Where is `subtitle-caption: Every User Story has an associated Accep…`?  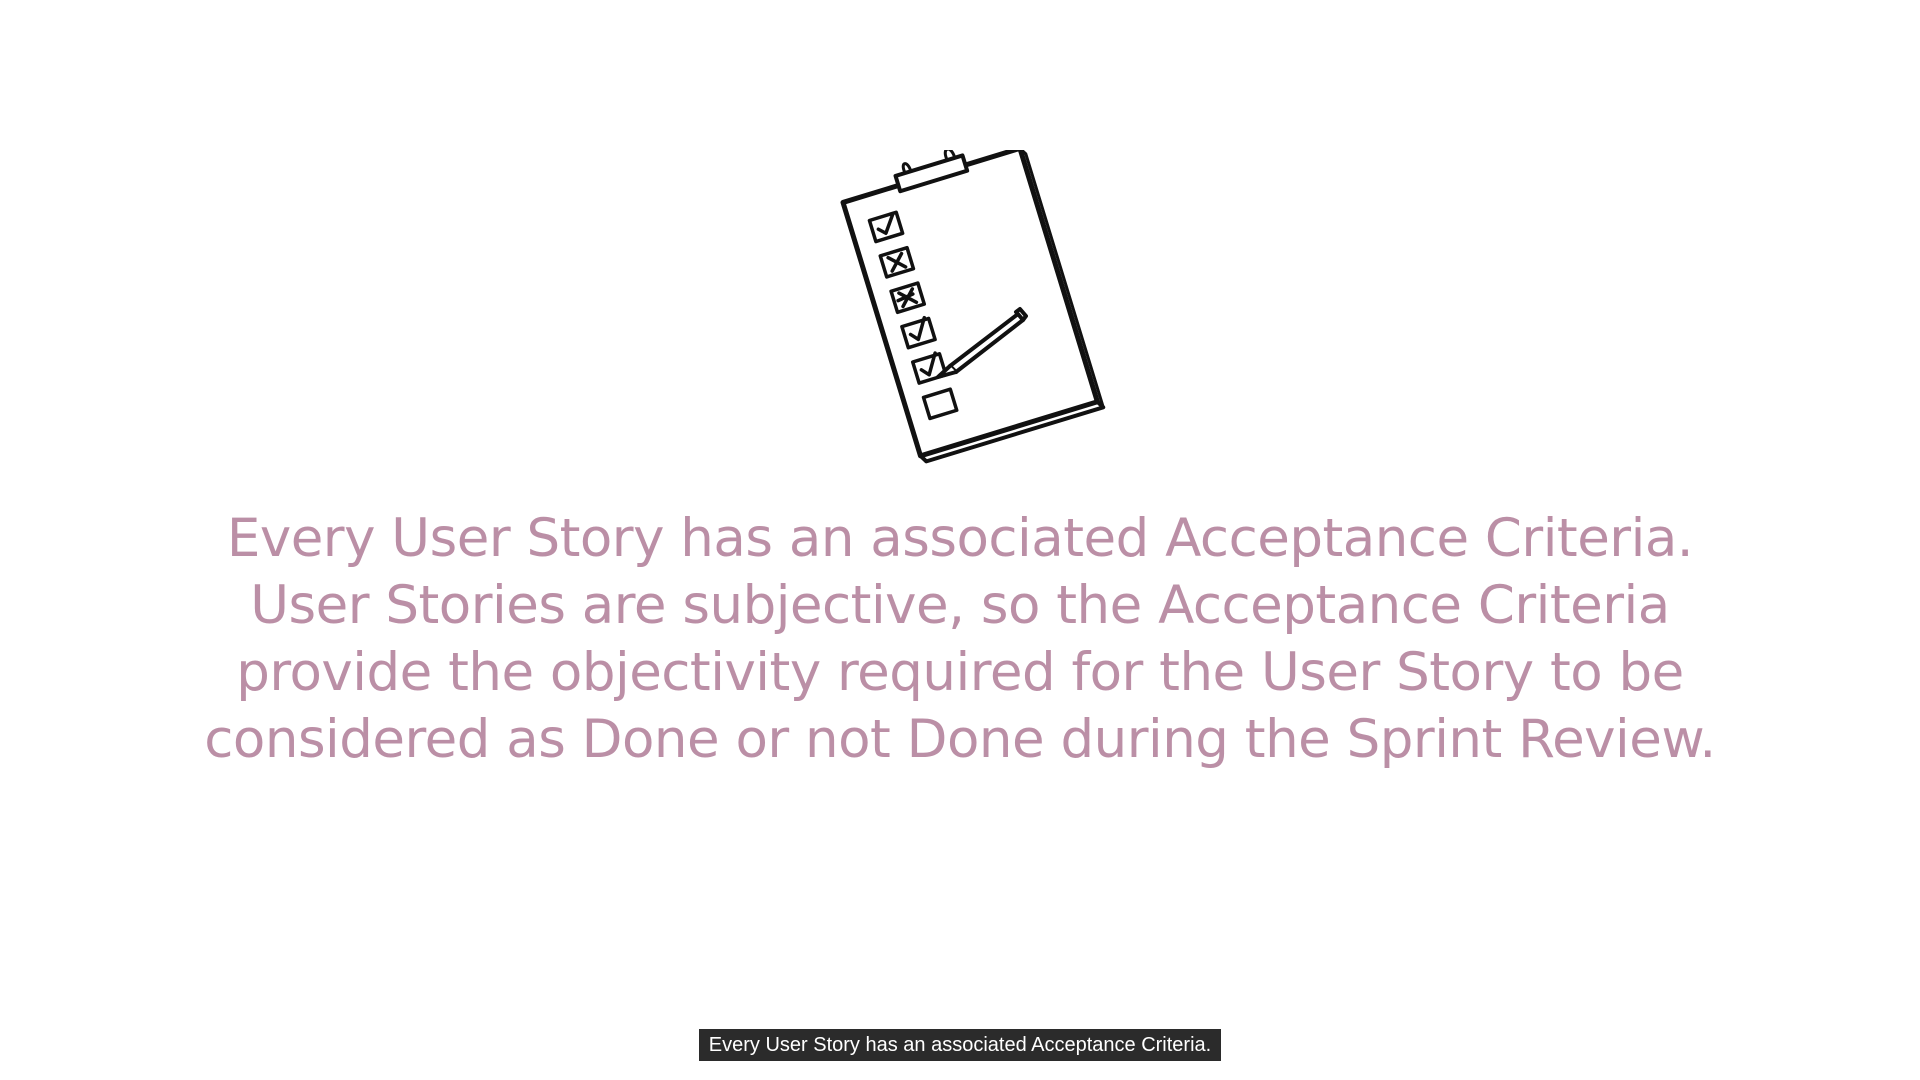 subtitle-caption: Every User Story has an associated Accep… is located at coordinates (960, 1045).